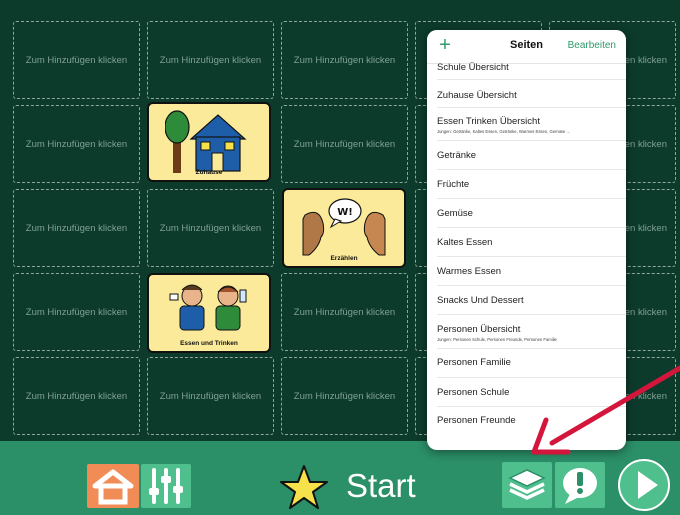 This screenshot has width=680, height=515. I want to click on page-item-zuhause-uebersicht: Zuhause Übersicht, so click(531, 94).